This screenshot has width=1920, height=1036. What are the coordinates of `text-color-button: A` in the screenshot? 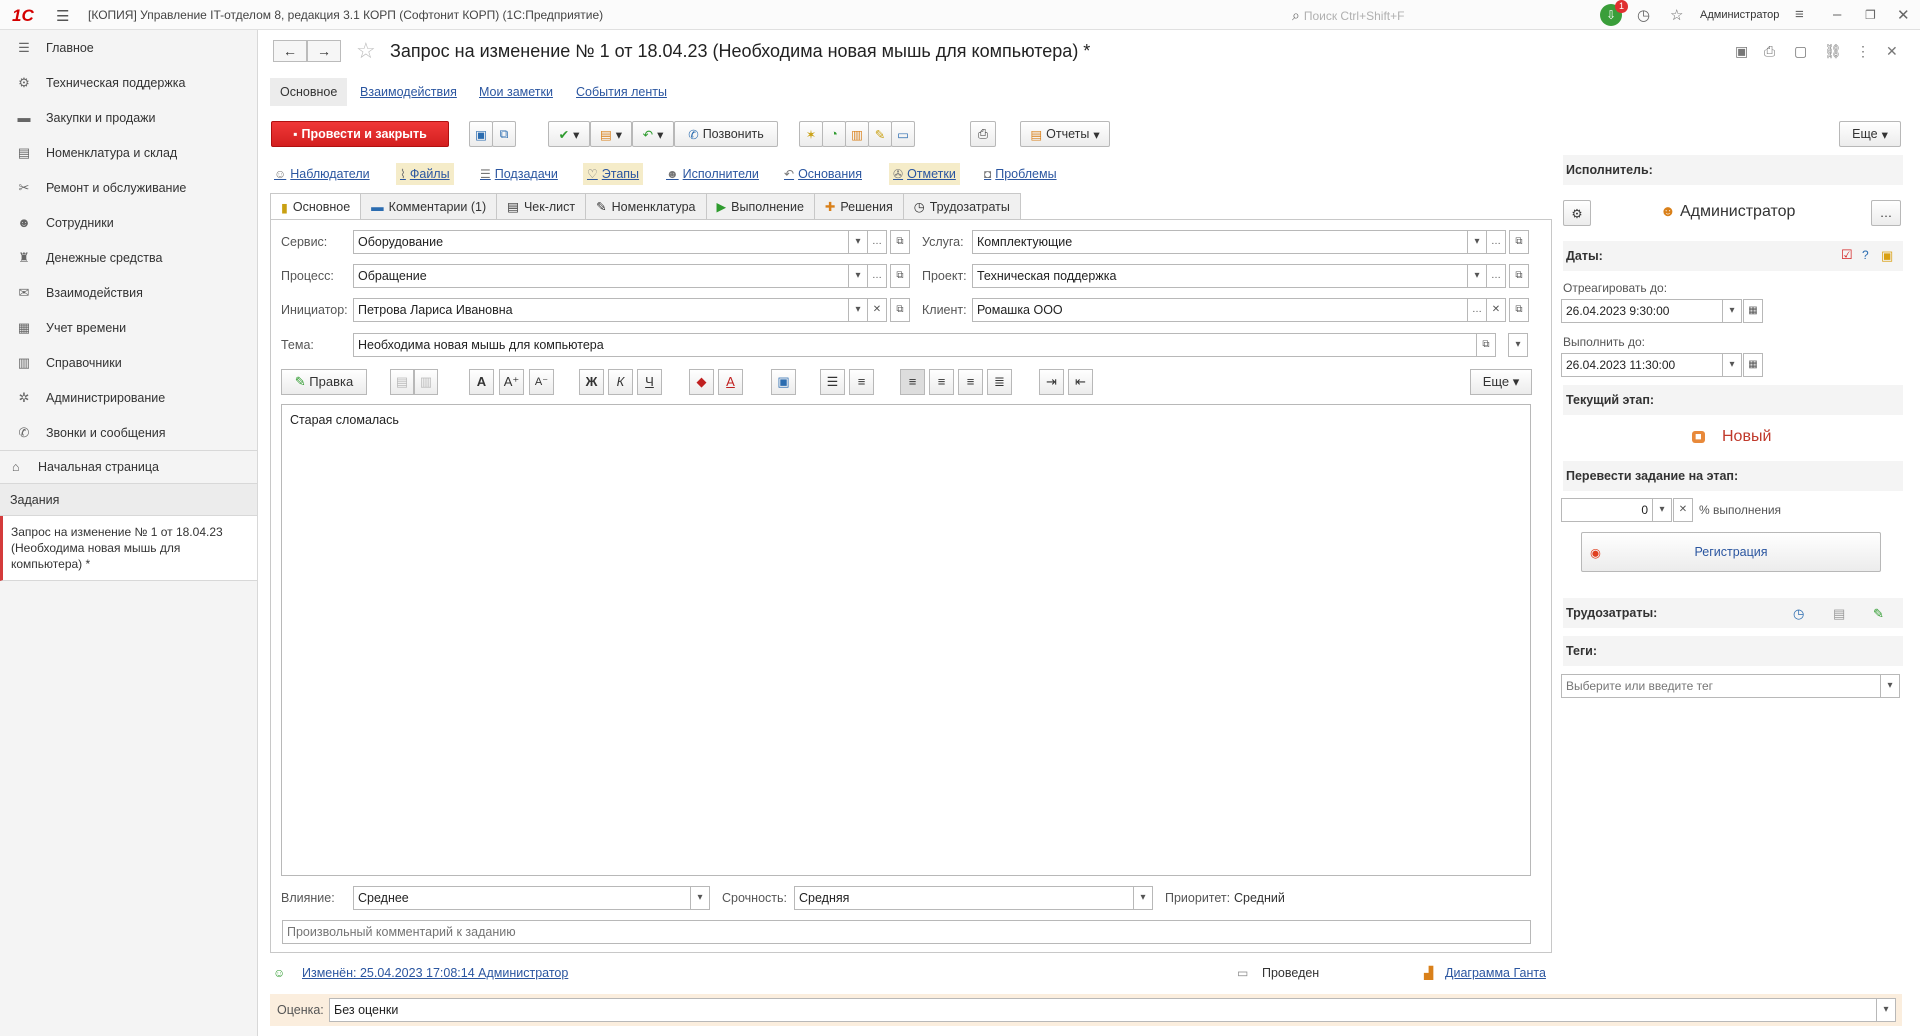 It's located at (730, 382).